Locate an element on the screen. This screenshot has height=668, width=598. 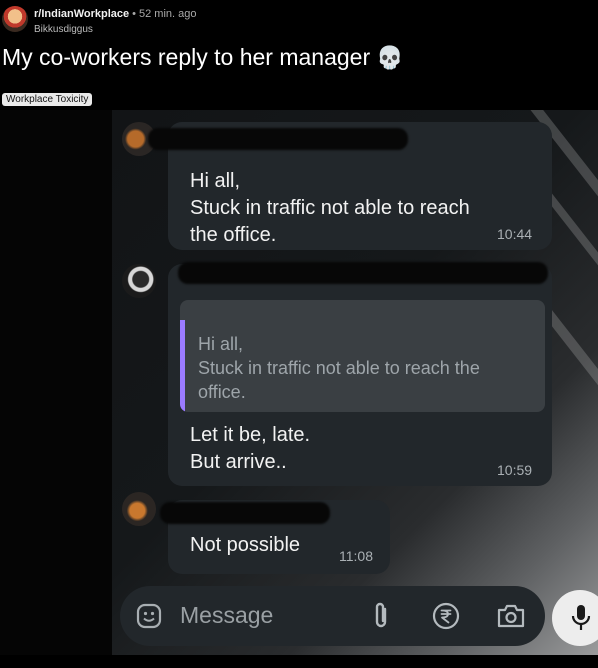
post-title: My co-workers reply to her manager 💀 is located at coordinates (203, 57).